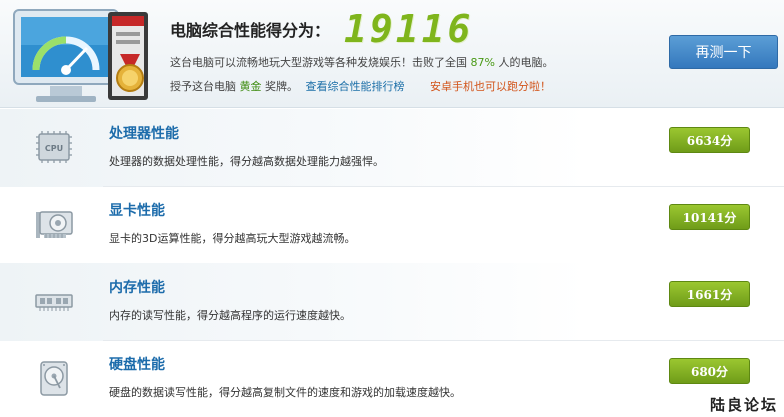  I want to click on cpu-score-badge: 6634分, so click(709, 140).